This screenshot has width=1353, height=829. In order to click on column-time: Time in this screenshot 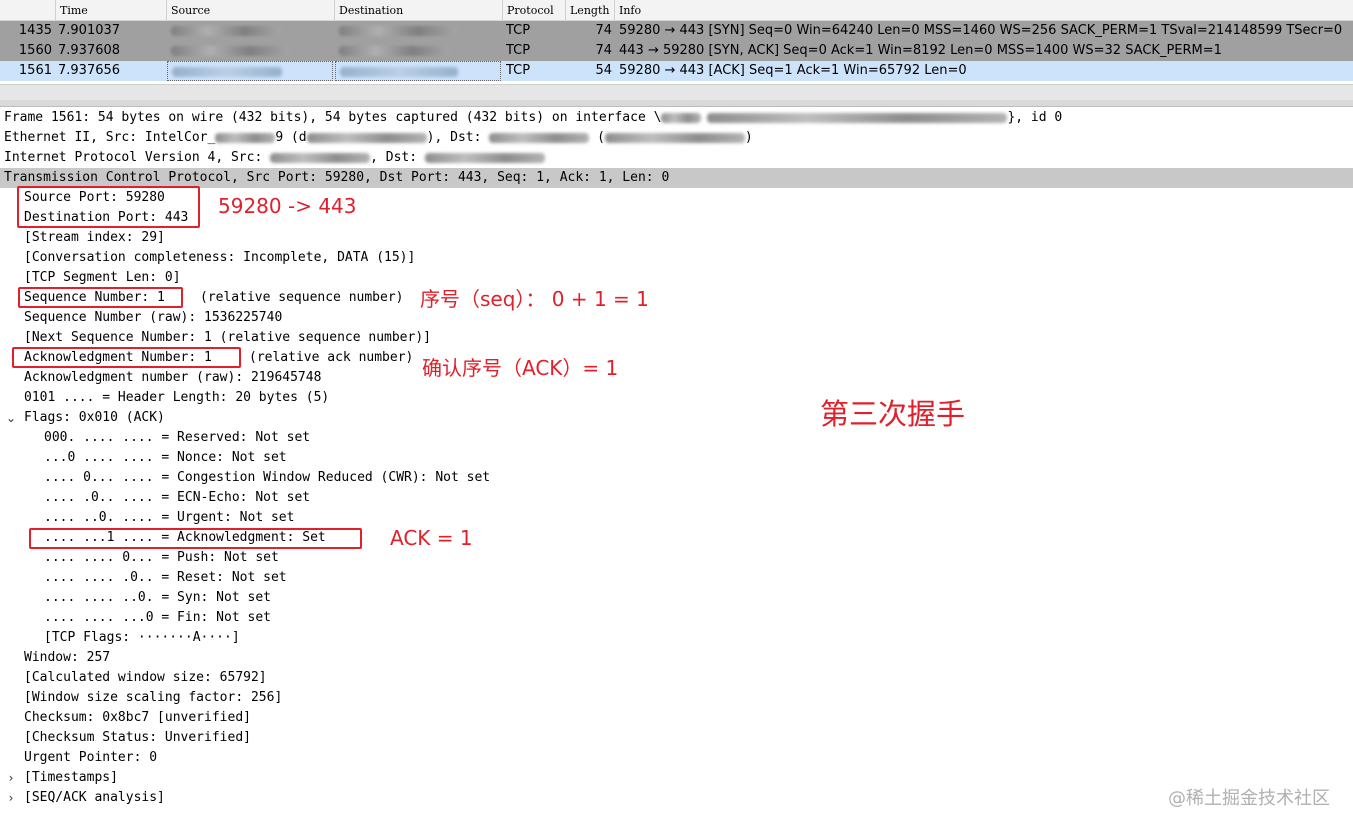, I will do `click(111, 10)`.